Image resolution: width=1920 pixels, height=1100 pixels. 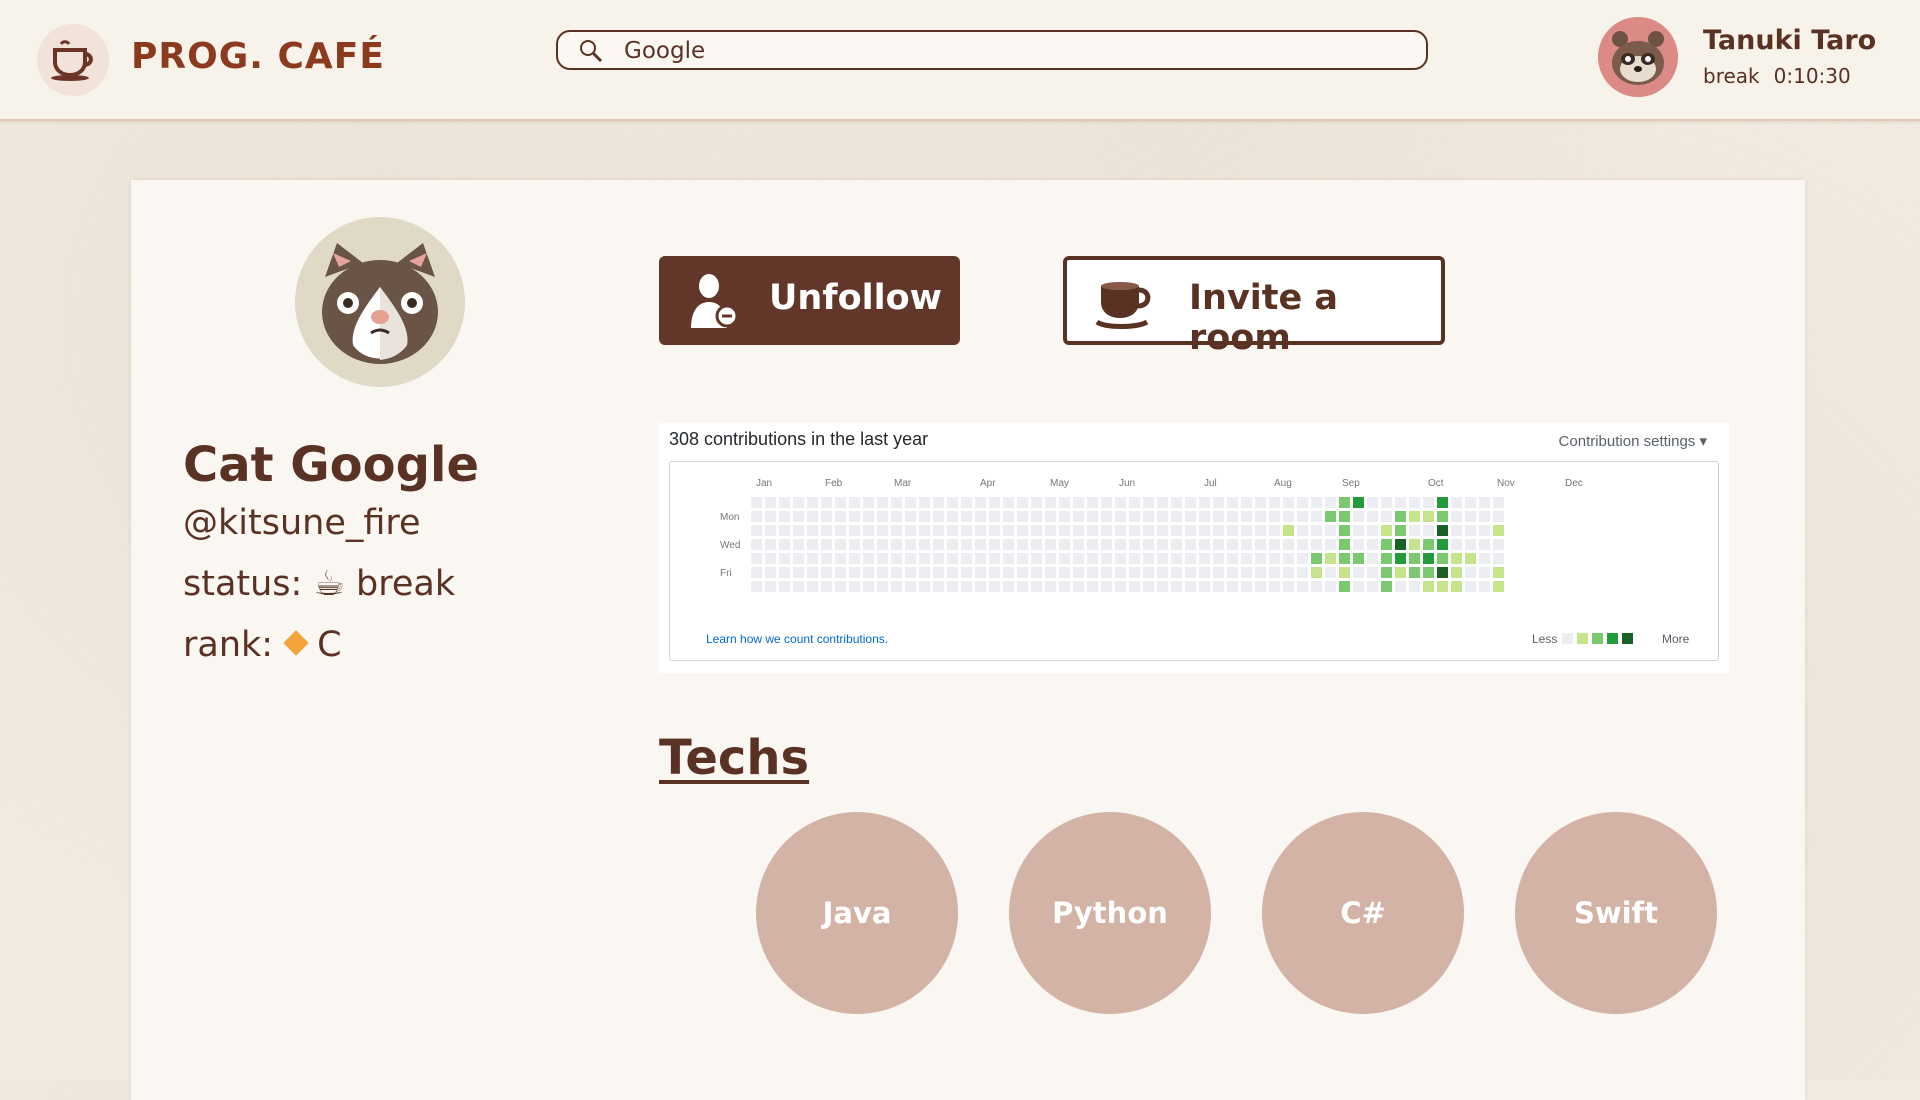 What do you see at coordinates (1351, 483) in the screenshot?
I see `month-label: Sep` at bounding box center [1351, 483].